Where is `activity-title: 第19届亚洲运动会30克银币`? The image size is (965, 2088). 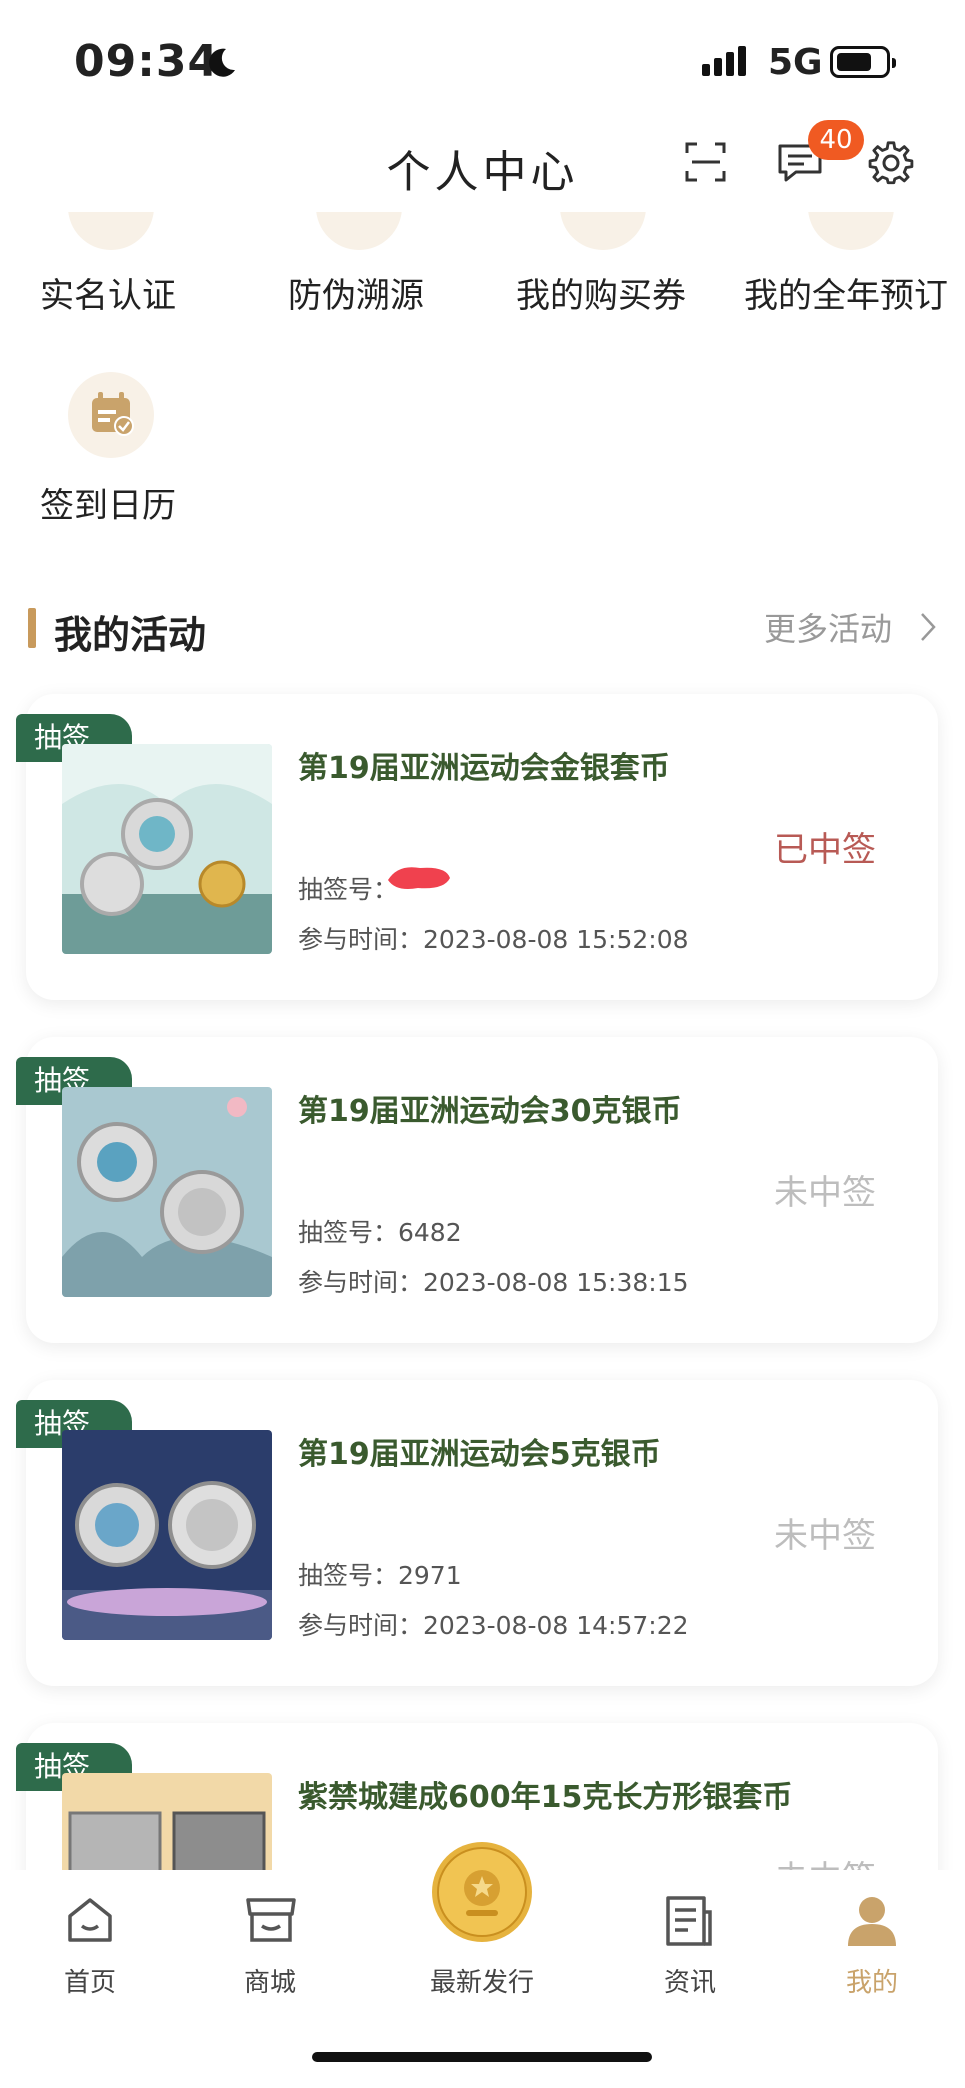 activity-title: 第19届亚洲运动会30克银币 is located at coordinates (490, 1111).